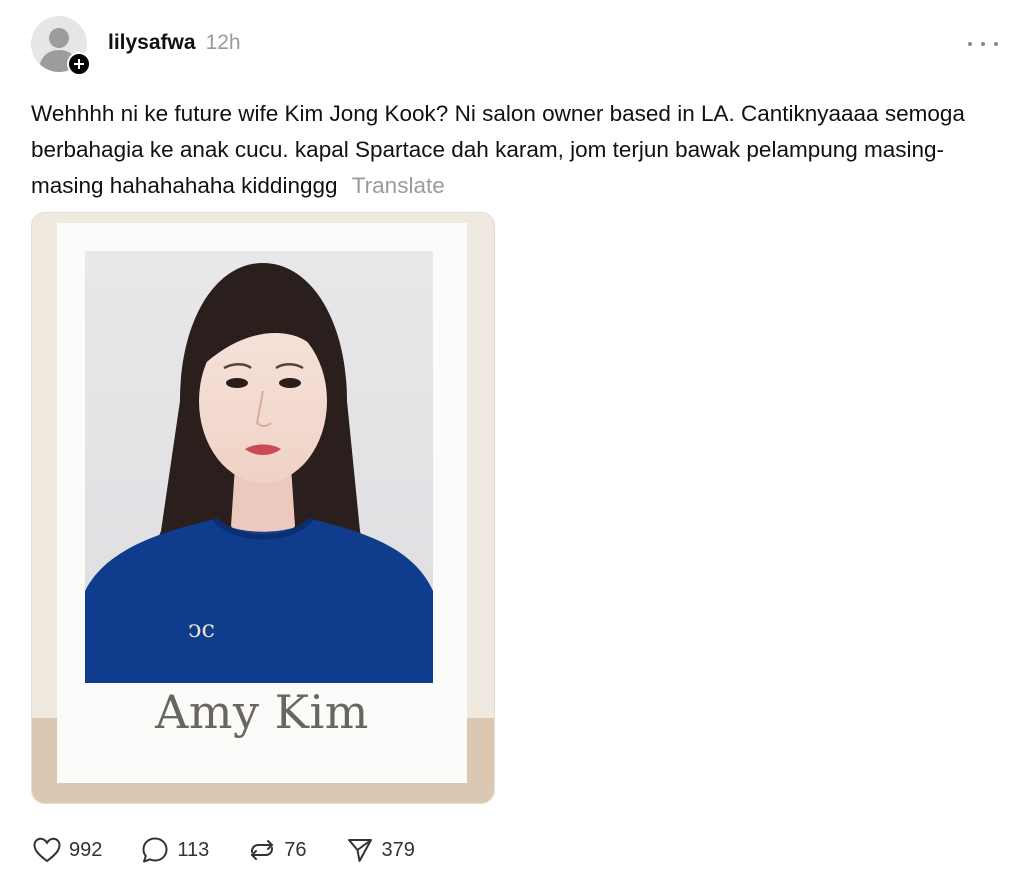 The image size is (1024, 875). Describe the element at coordinates (277, 850) in the screenshot. I see `repost-button: 76` at that location.